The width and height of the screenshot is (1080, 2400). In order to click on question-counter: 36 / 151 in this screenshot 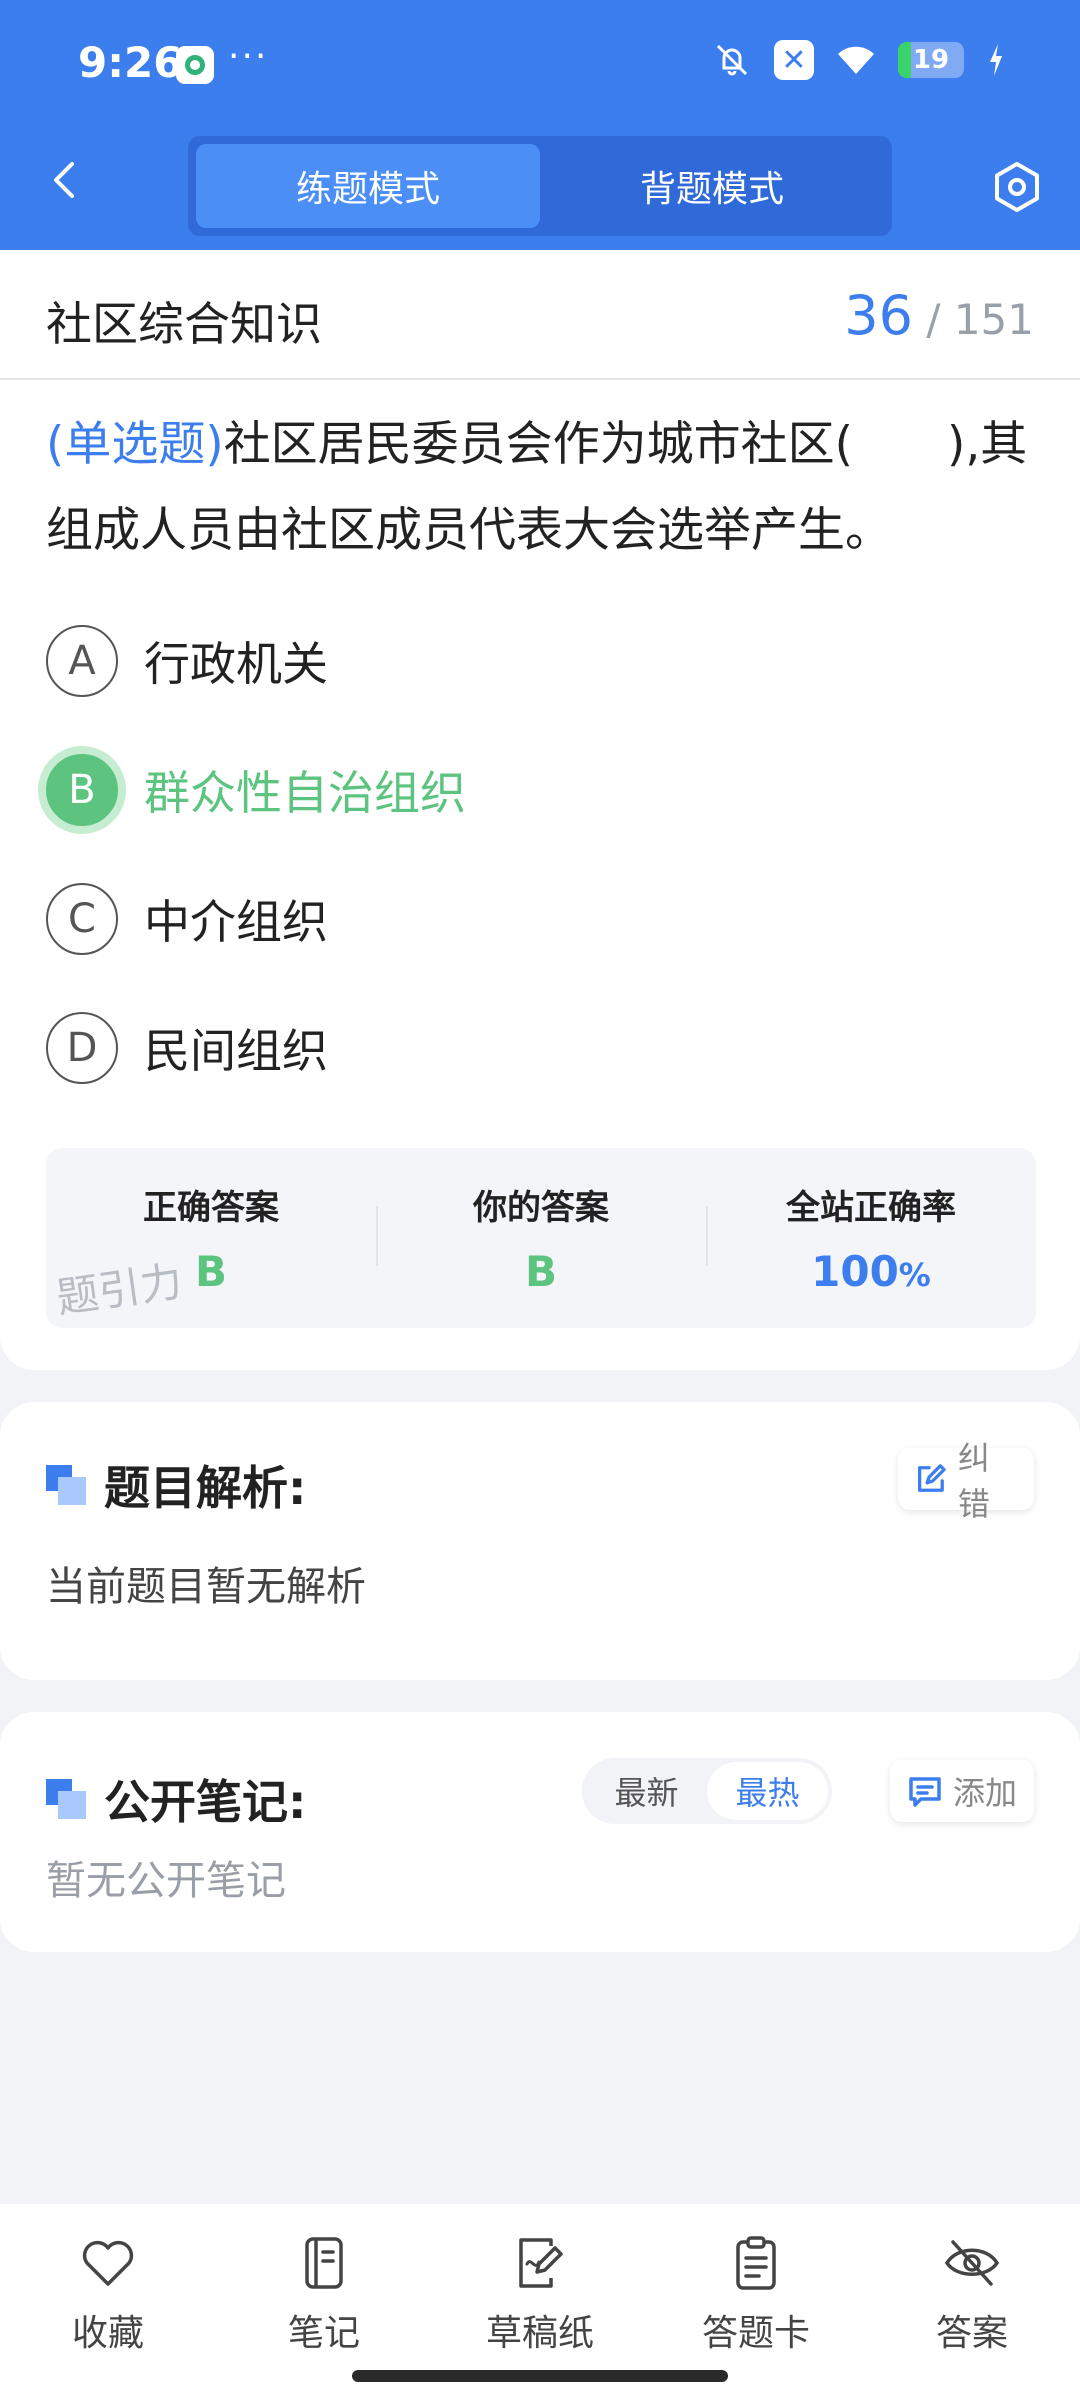, I will do `click(939, 315)`.